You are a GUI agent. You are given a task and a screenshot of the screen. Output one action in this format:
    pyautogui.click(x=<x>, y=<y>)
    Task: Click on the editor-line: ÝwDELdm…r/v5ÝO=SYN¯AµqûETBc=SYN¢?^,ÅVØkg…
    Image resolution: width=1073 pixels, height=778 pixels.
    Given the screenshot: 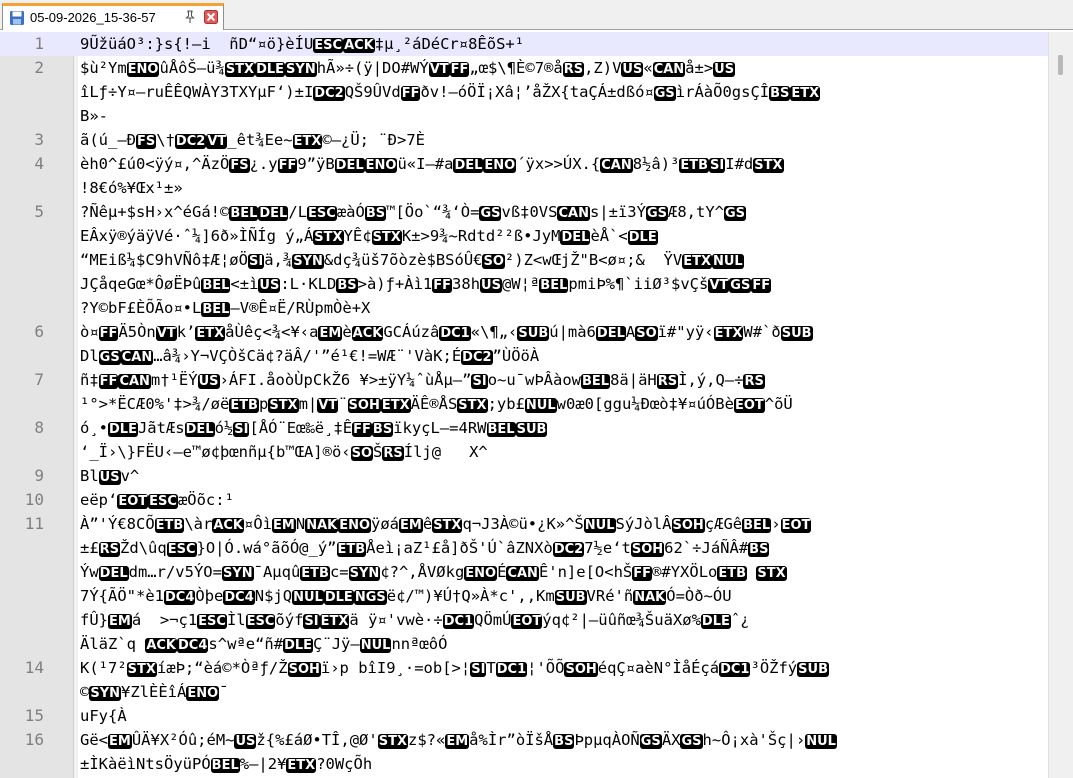 What is the action you would take?
    pyautogui.click(x=524, y=572)
    